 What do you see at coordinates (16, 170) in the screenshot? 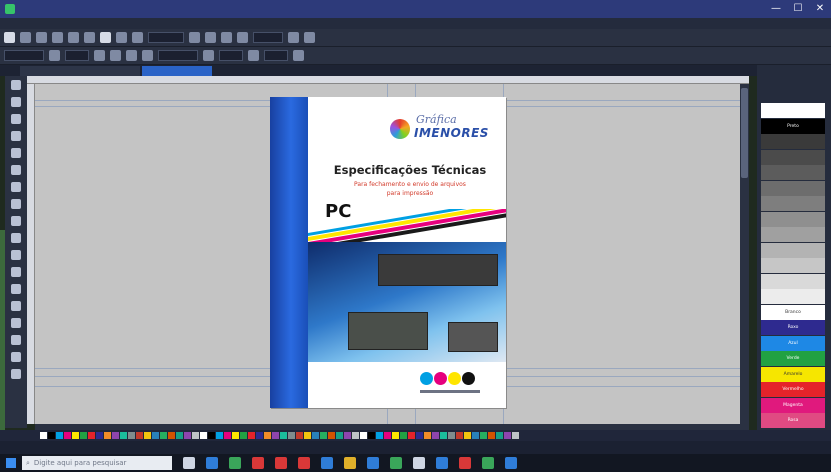
I see `artistic-media-tool-icon` at bounding box center [16, 170].